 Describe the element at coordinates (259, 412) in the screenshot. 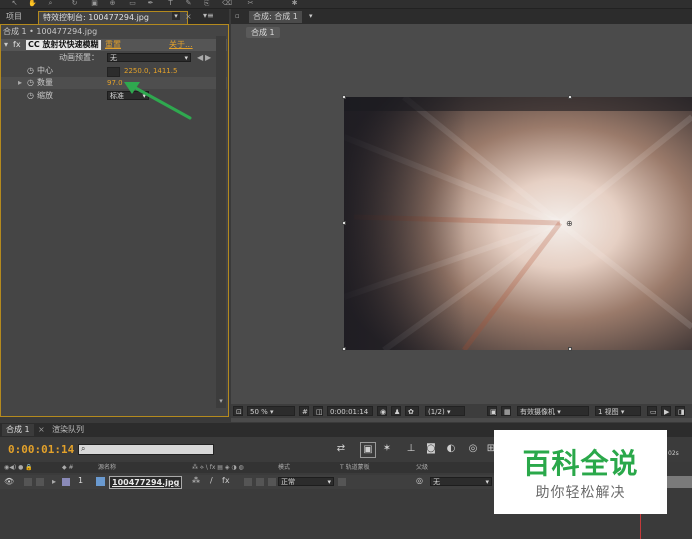

I see `magnification-value: 50 %` at that location.